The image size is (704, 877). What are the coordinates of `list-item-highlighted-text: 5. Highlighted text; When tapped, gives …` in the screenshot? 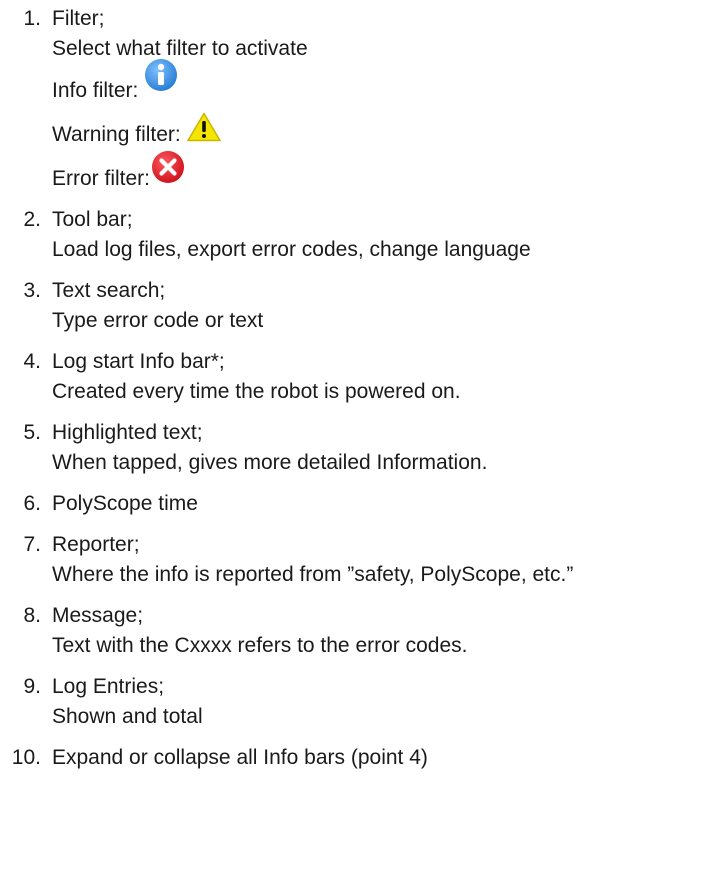 It's located at (352, 448).